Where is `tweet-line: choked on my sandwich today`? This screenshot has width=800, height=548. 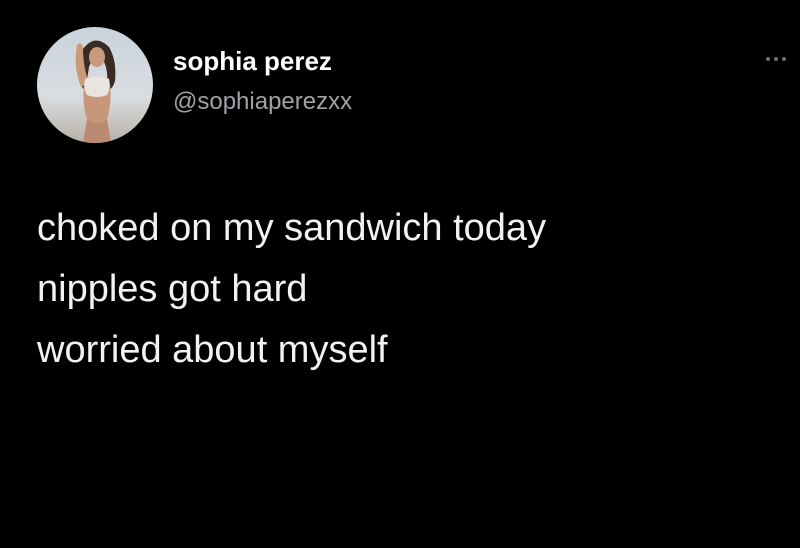 tweet-line: choked on my sandwich today is located at coordinates (292, 228).